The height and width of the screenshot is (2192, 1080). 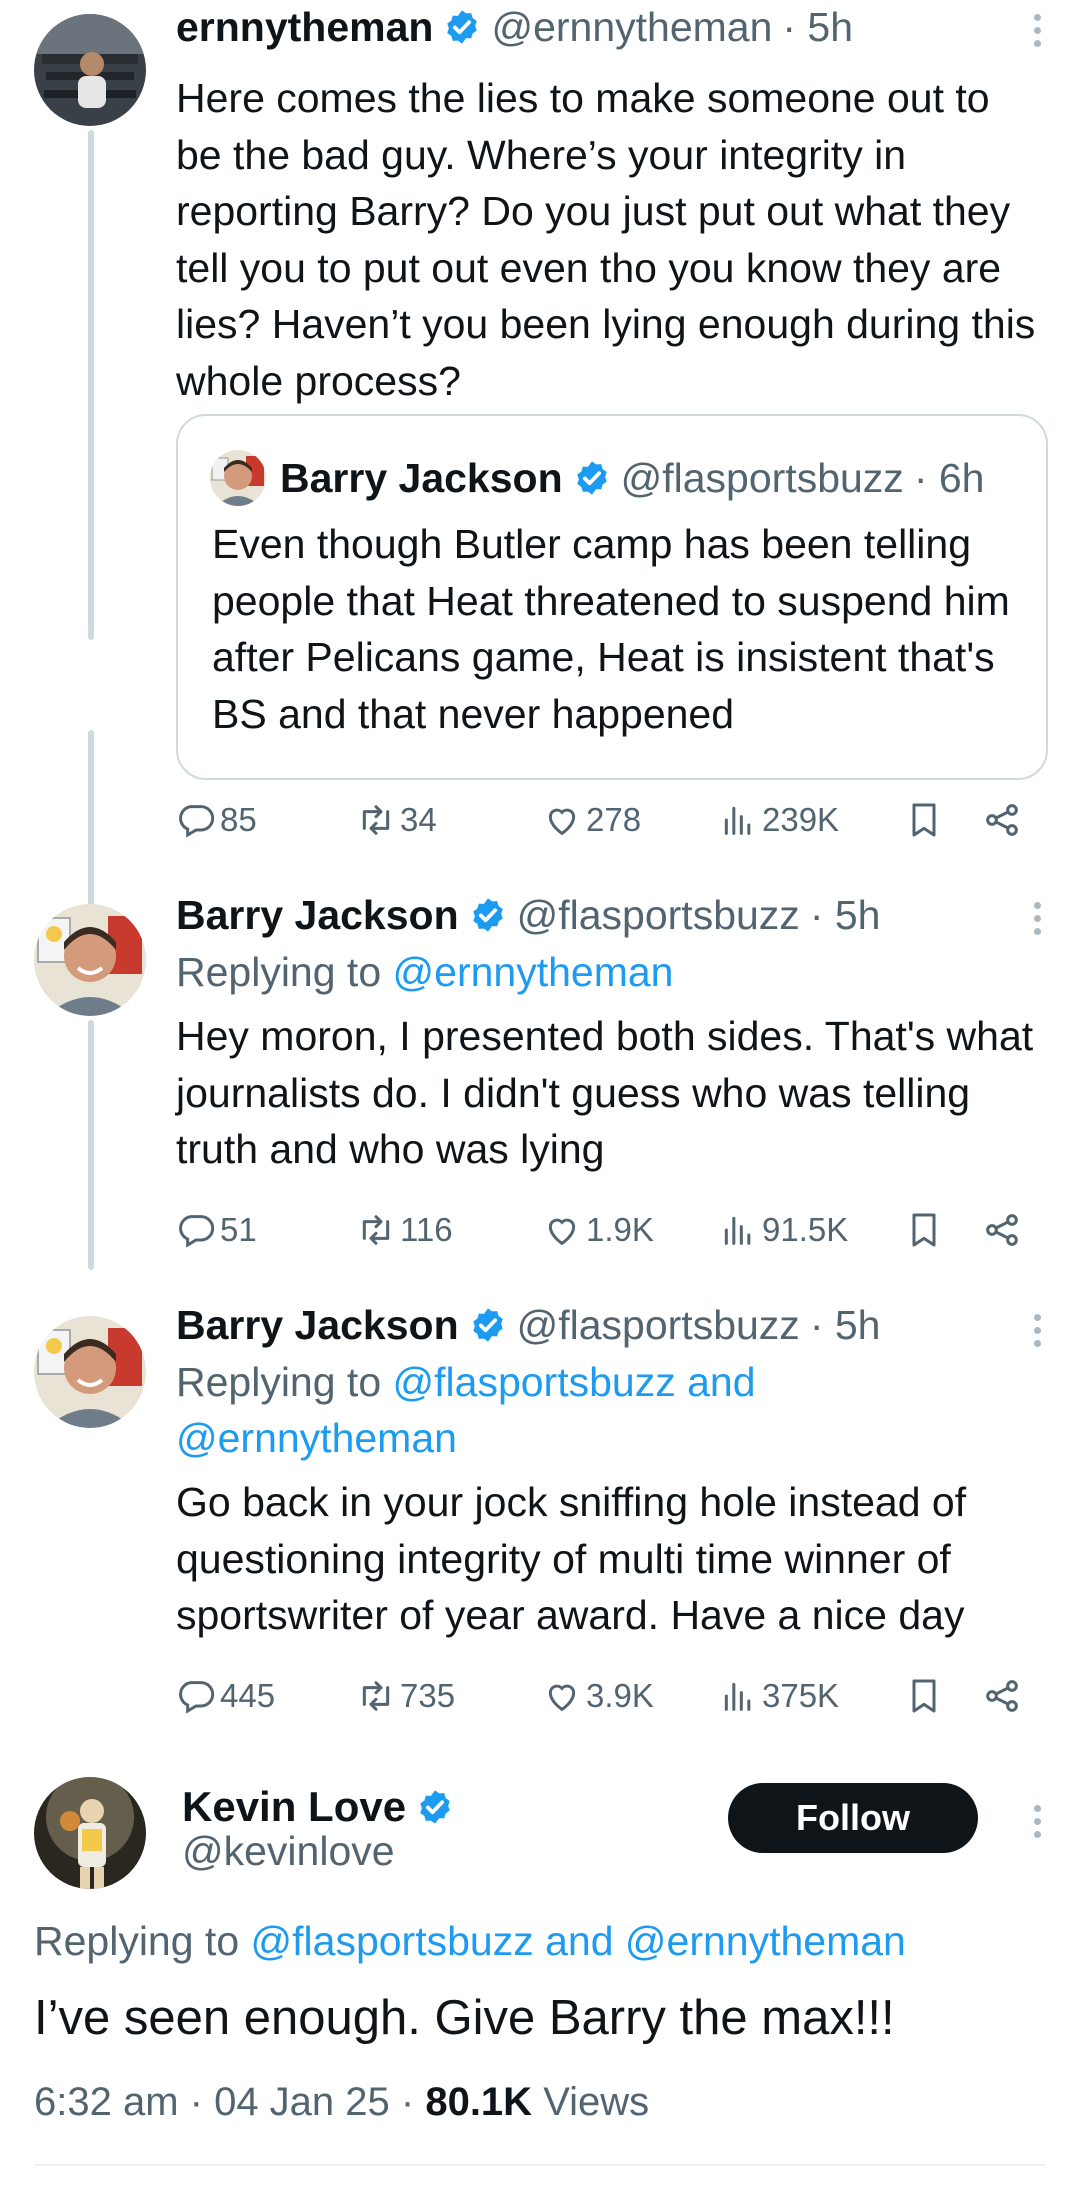 What do you see at coordinates (248, 1695) in the screenshot?
I see `reply-count: 445` at bounding box center [248, 1695].